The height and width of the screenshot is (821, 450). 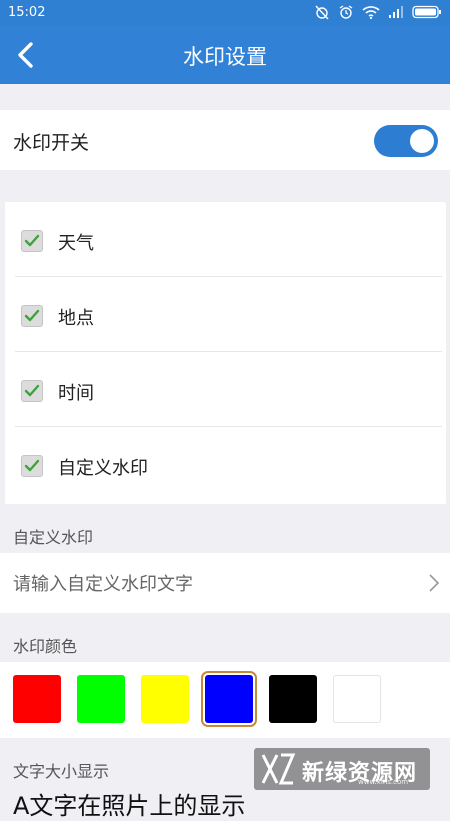 I want to click on status-icons, so click(x=378, y=12).